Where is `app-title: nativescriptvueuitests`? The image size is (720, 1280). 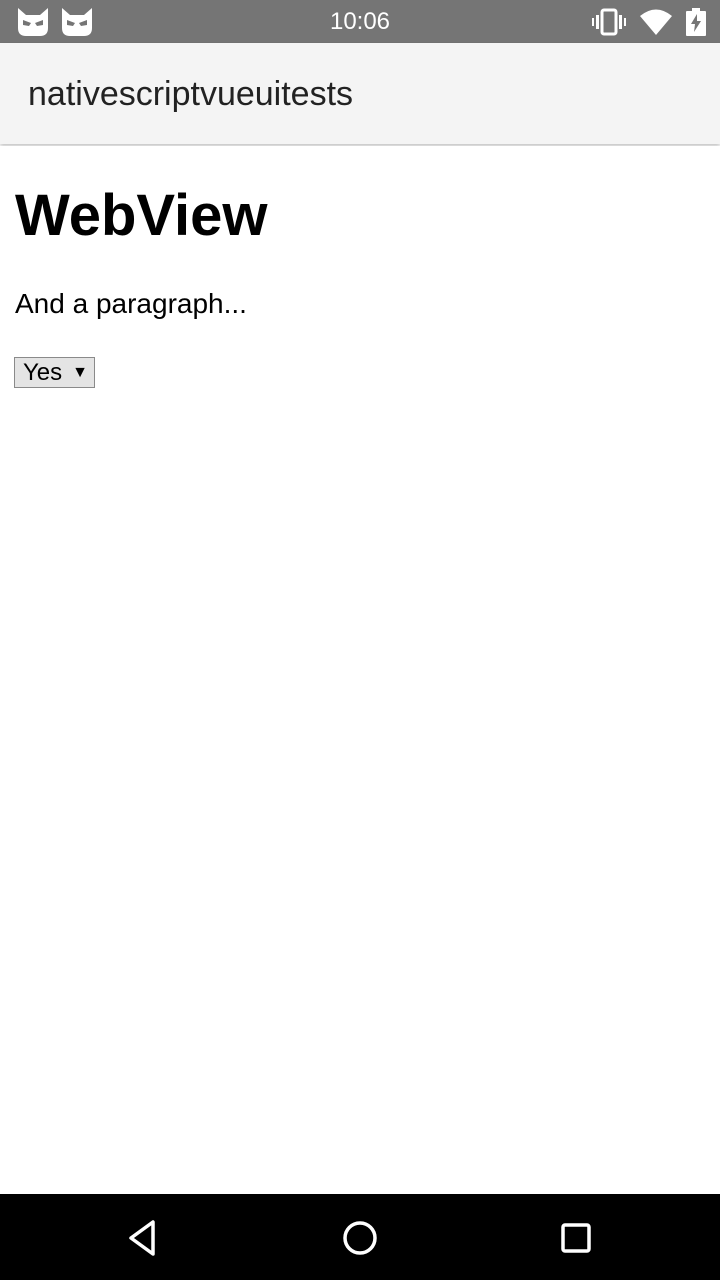
app-title: nativescriptvueuitests is located at coordinates (191, 94).